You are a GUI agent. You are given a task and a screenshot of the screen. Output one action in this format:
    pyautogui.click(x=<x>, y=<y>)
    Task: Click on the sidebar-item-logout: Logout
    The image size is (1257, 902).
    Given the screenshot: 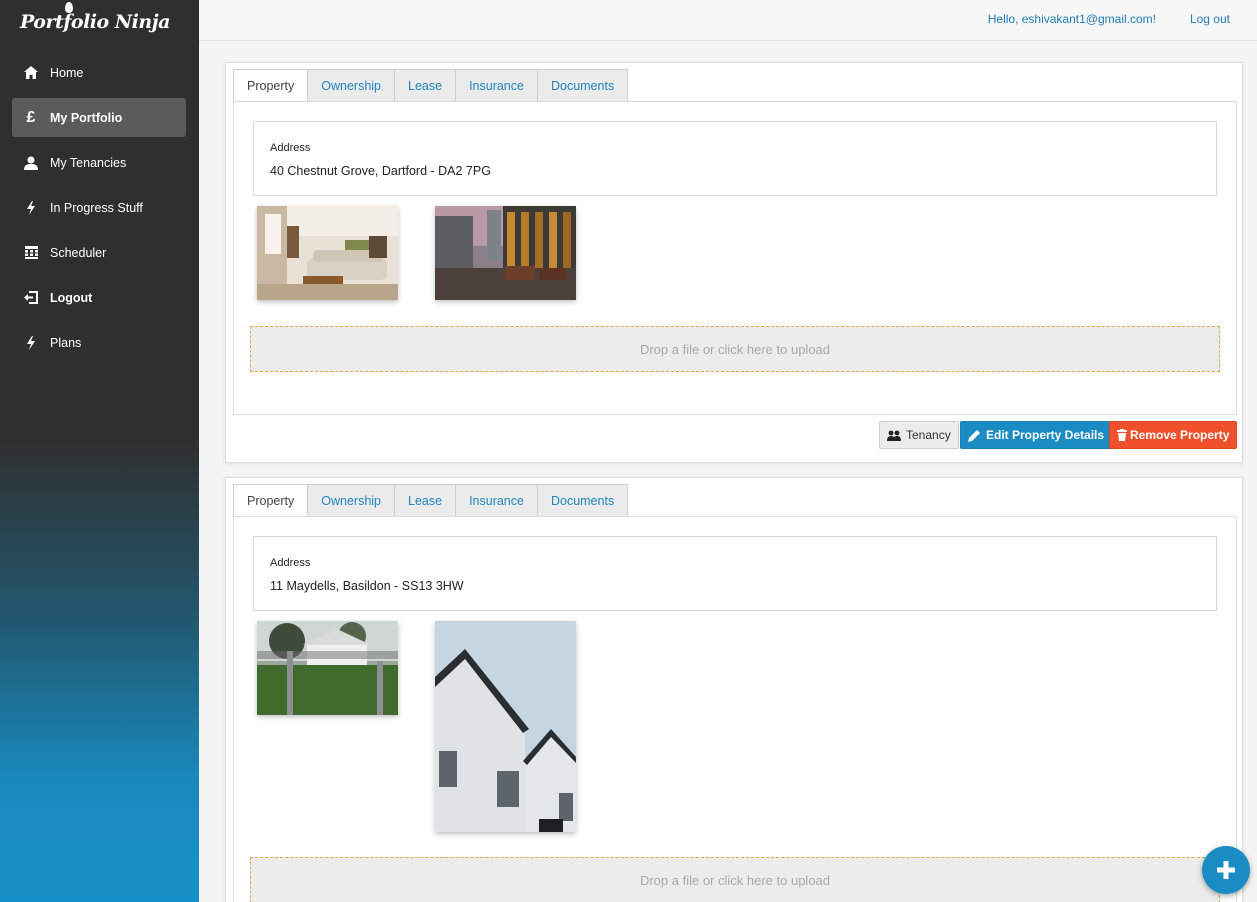 What is the action you would take?
    pyautogui.click(x=99, y=297)
    